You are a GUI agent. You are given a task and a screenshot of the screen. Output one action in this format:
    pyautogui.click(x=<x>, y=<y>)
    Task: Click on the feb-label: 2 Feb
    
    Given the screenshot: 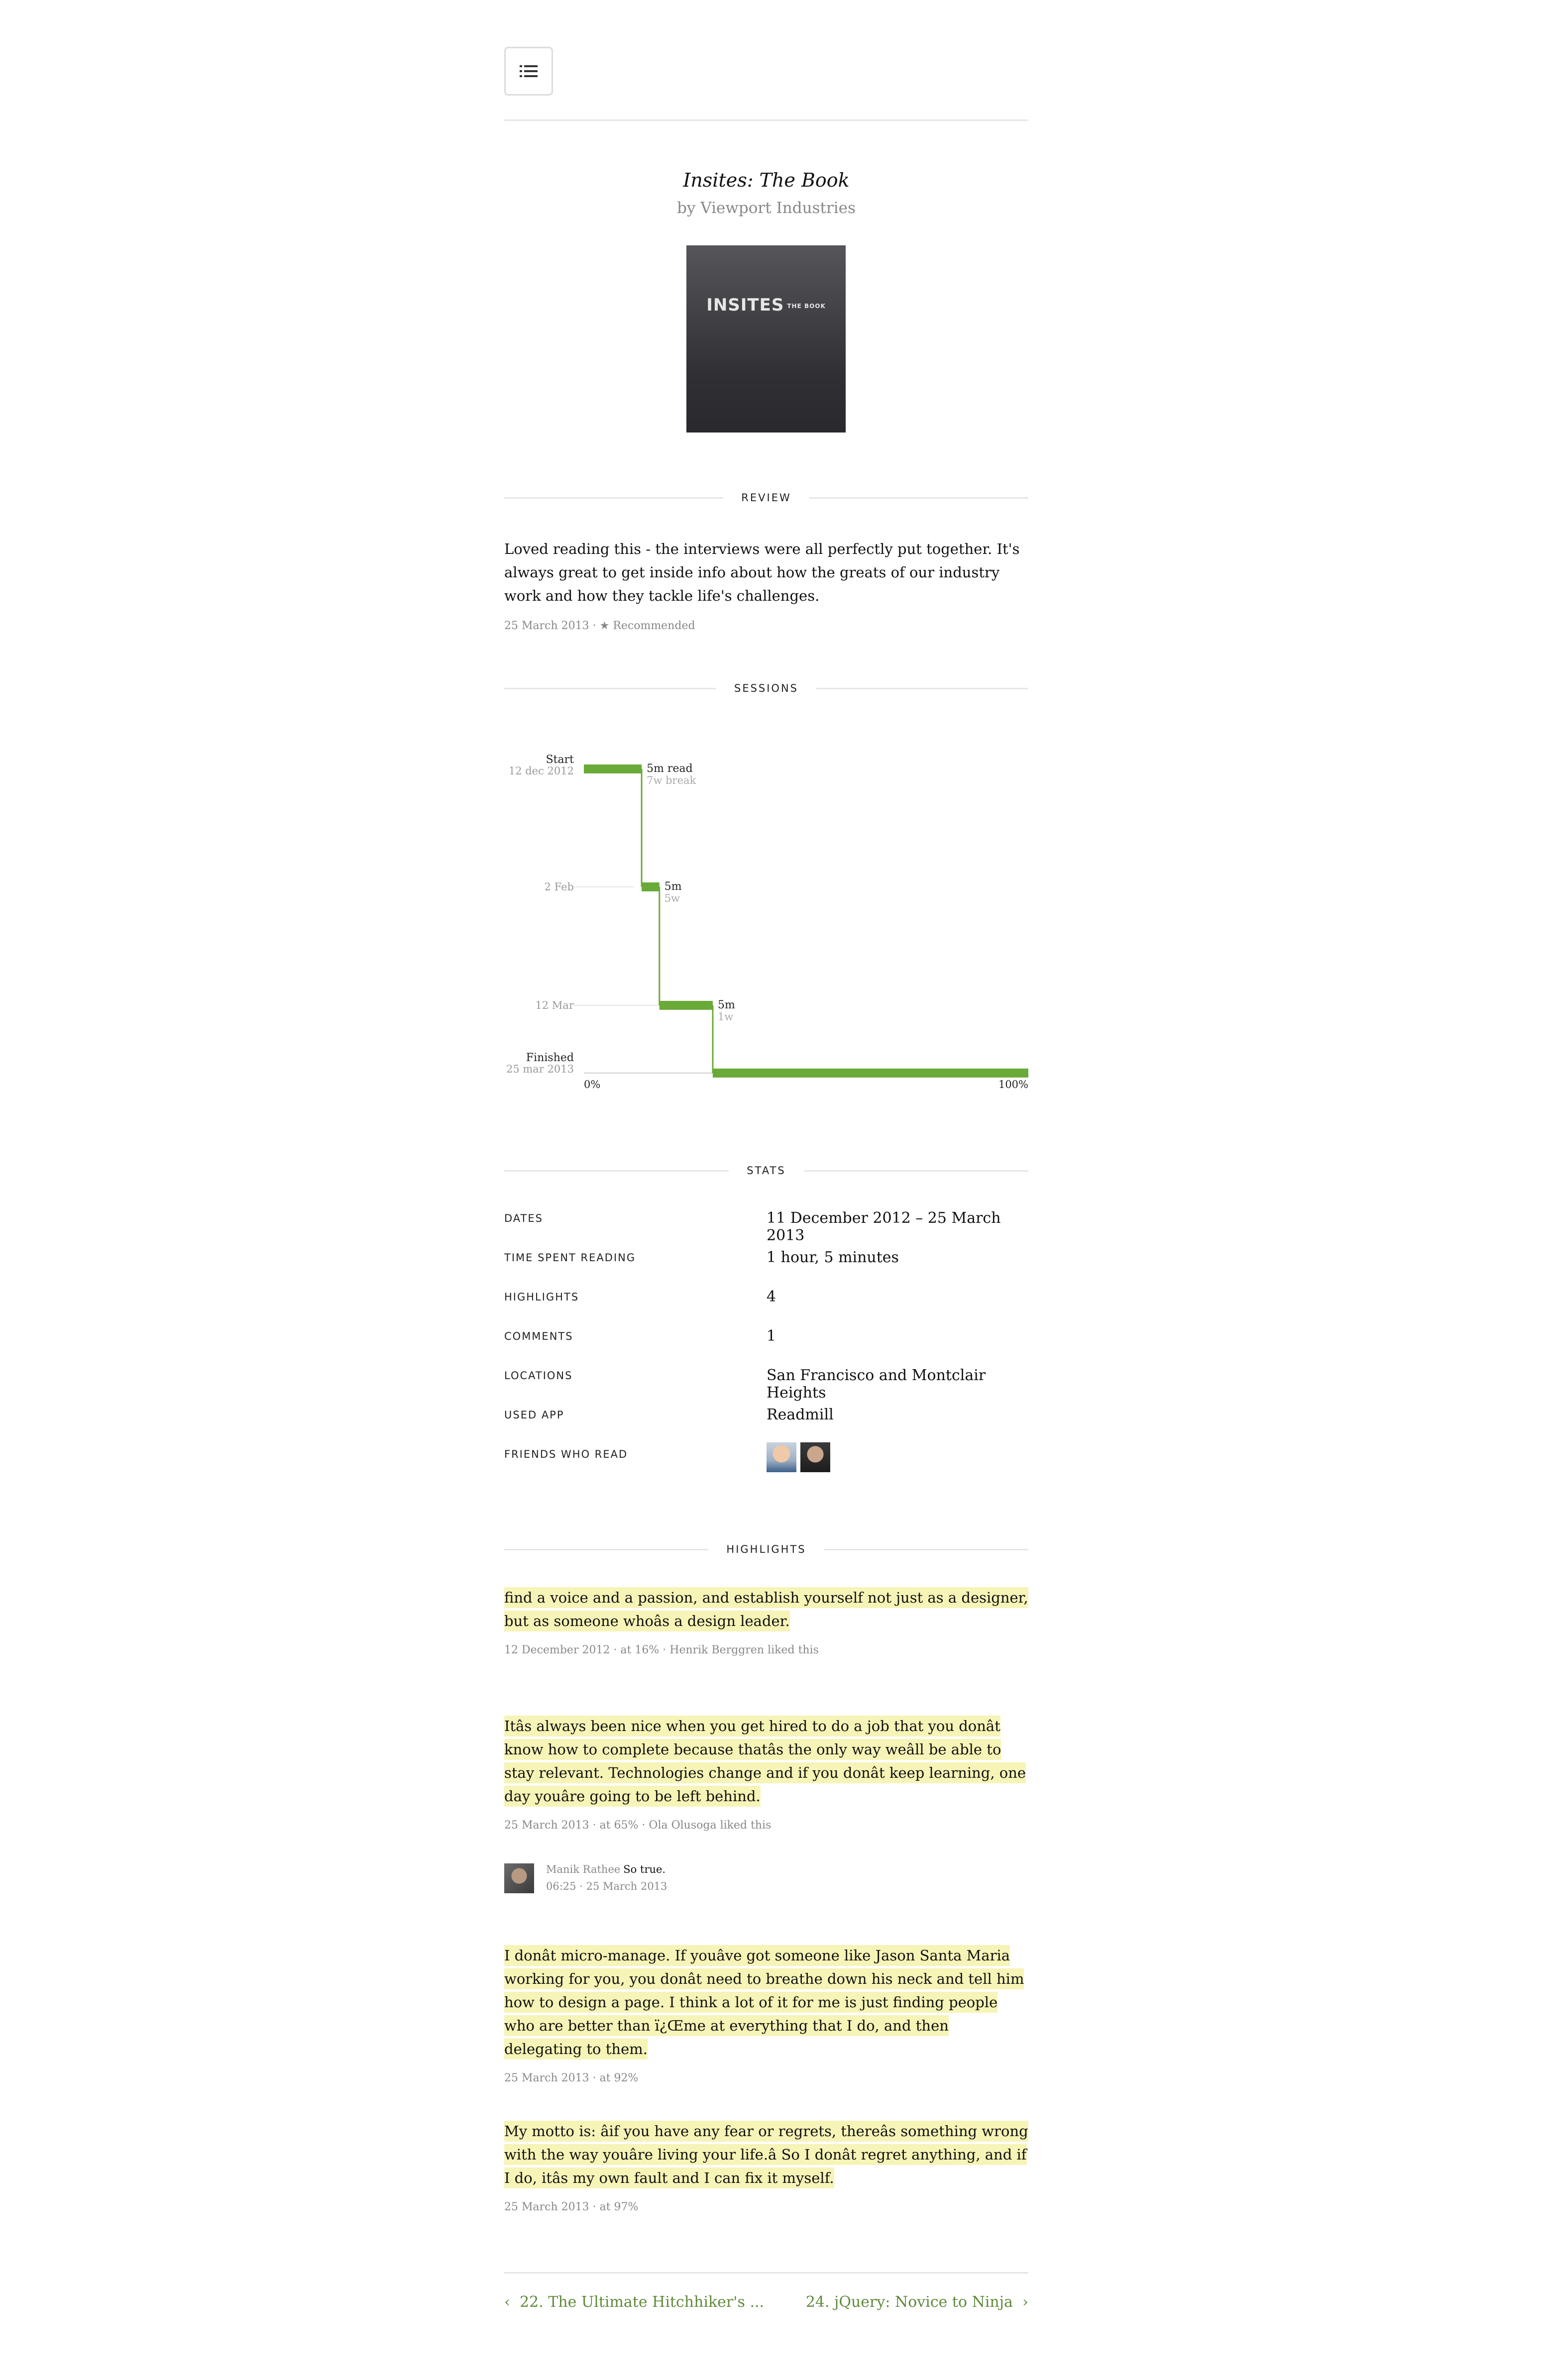 What is the action you would take?
    pyautogui.click(x=559, y=887)
    